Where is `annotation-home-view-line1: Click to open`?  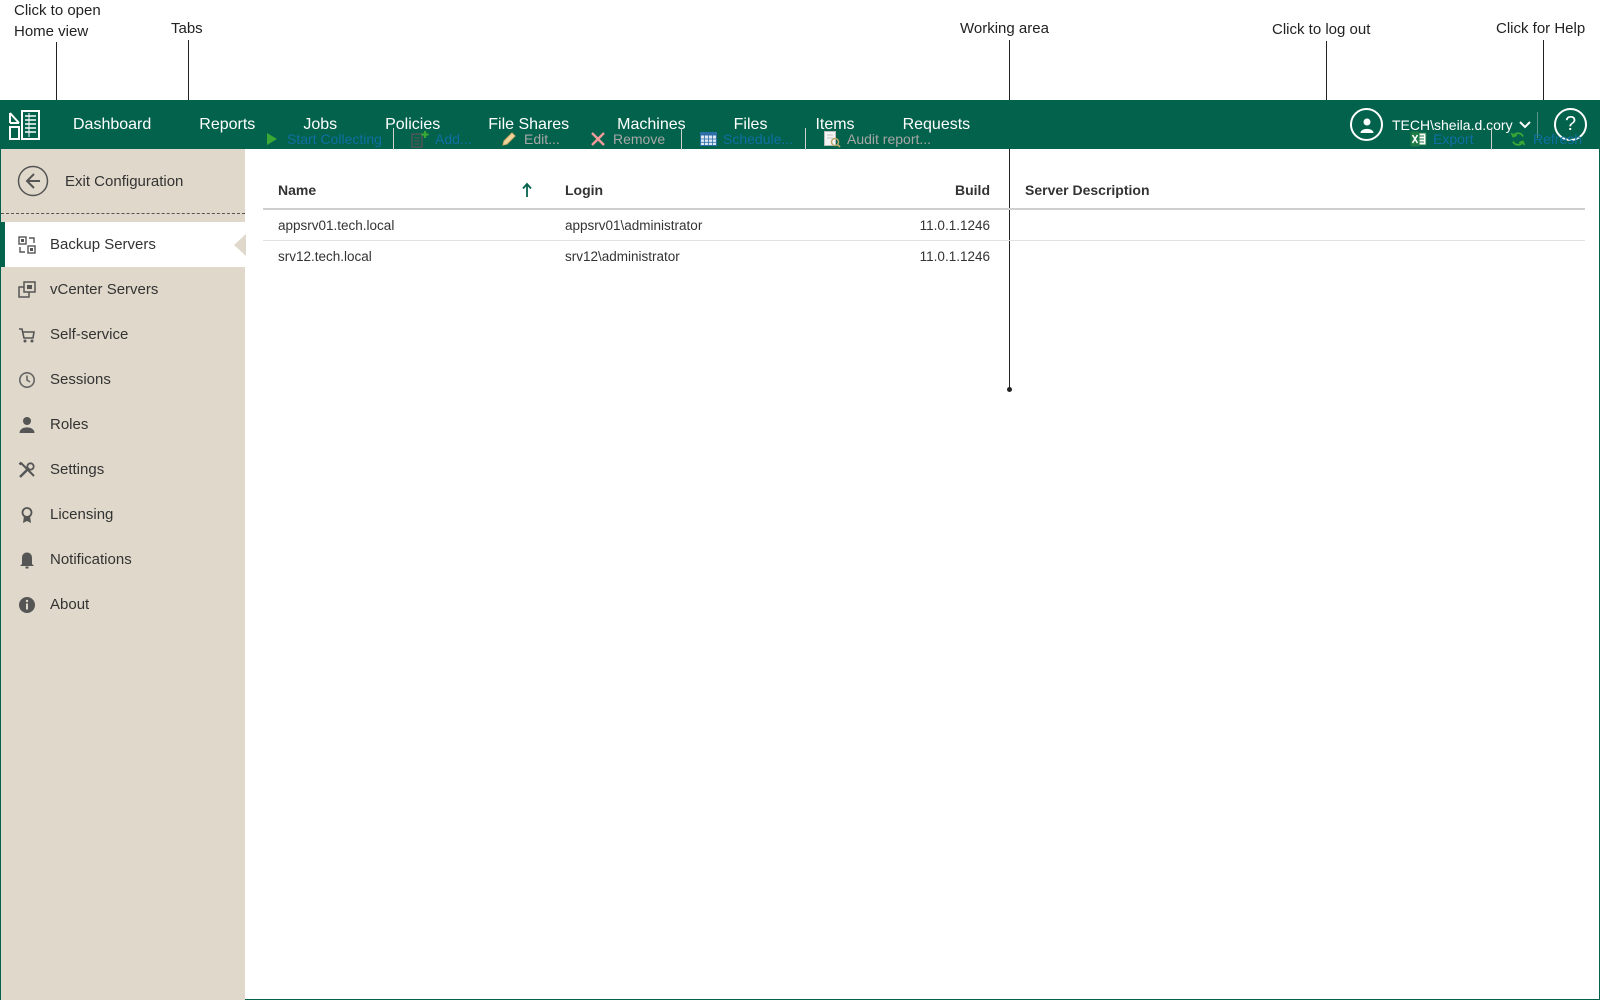
annotation-home-view-line1: Click to open is located at coordinates (57, 10).